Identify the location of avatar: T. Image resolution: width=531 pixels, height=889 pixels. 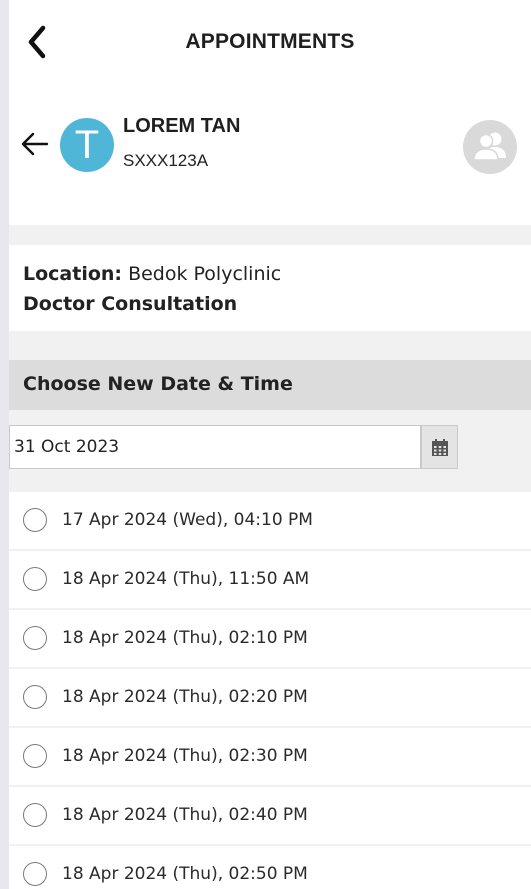
(87, 145).